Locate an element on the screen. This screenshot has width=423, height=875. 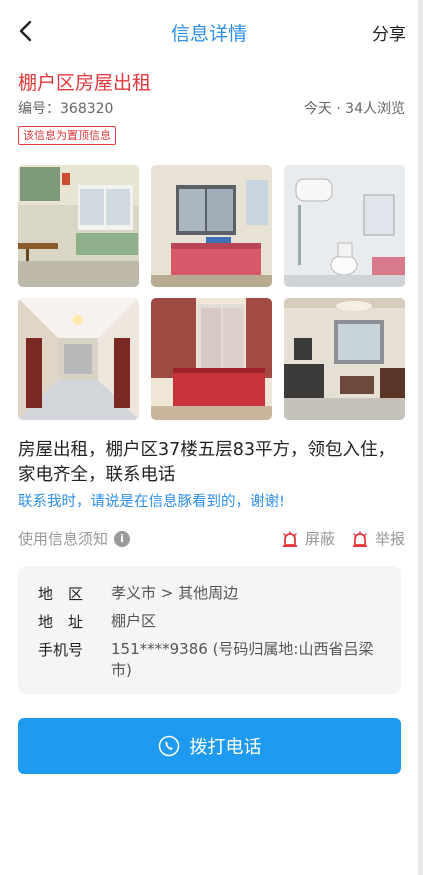
address-value: 棚户区 is located at coordinates (134, 621).